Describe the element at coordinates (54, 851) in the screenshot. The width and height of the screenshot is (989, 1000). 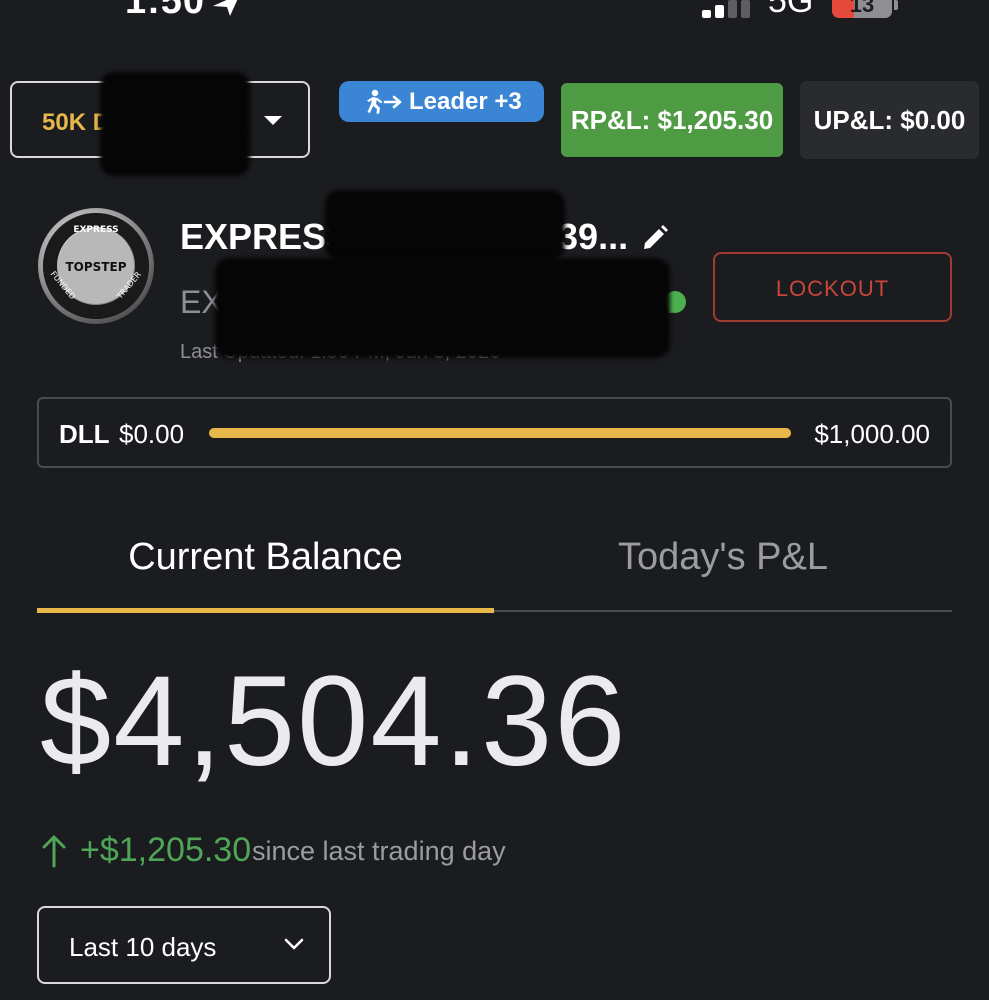
I see `arrow-up-icon` at that location.